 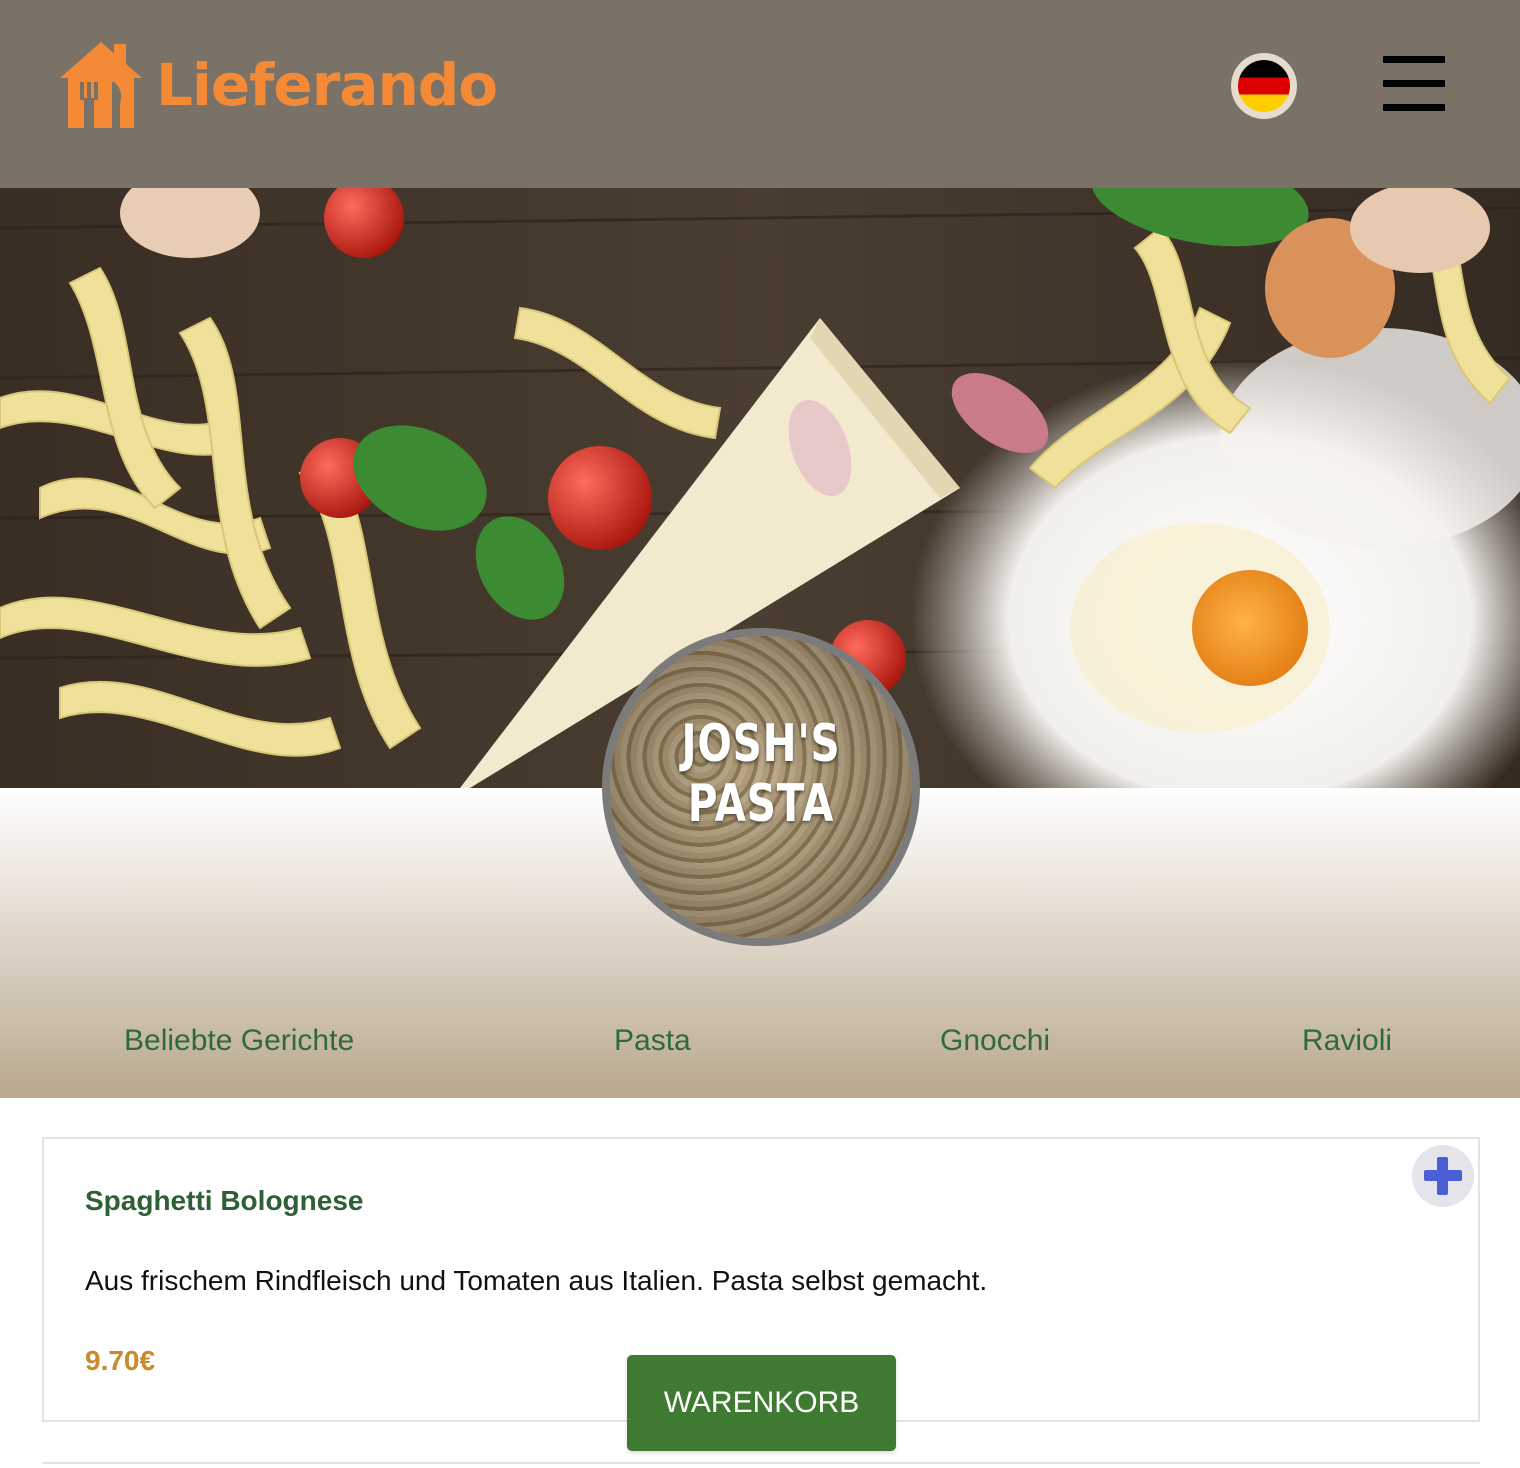 I want to click on house-fork-icon, so click(x=101, y=85).